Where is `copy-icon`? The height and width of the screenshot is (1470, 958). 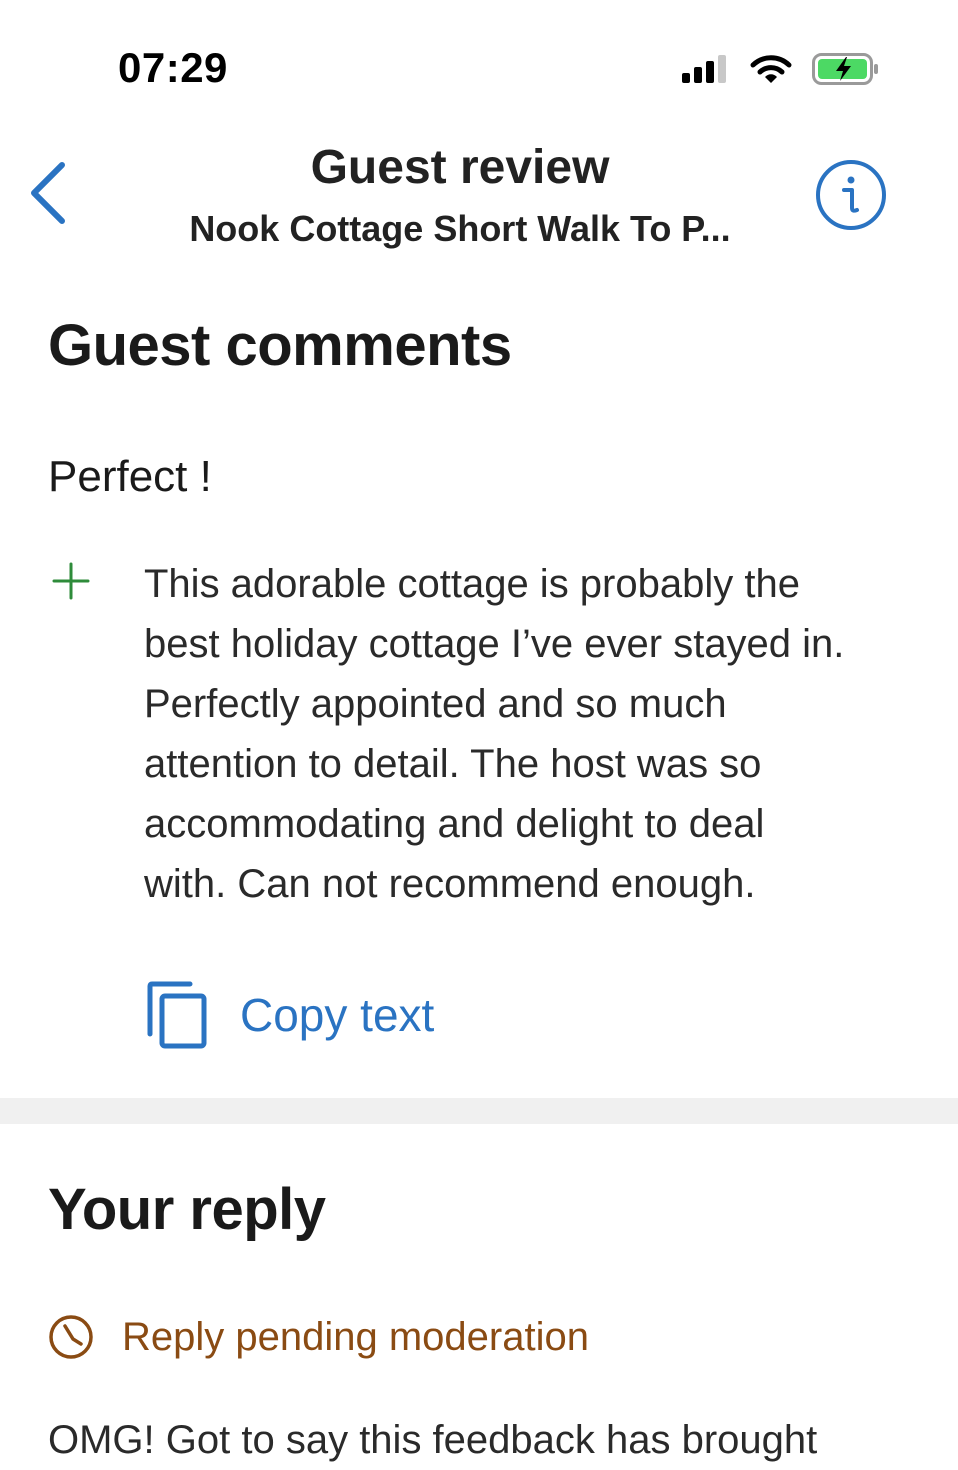 copy-icon is located at coordinates (177, 1015).